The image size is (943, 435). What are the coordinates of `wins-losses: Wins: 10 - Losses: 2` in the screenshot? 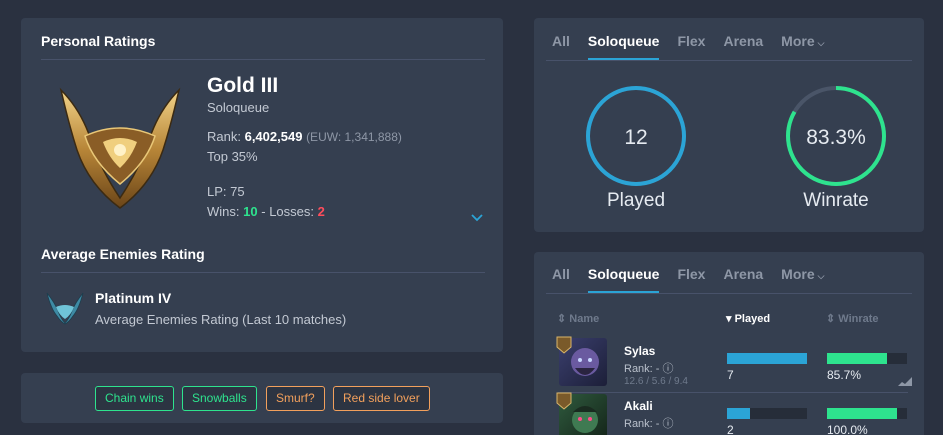 It's located at (266, 211).